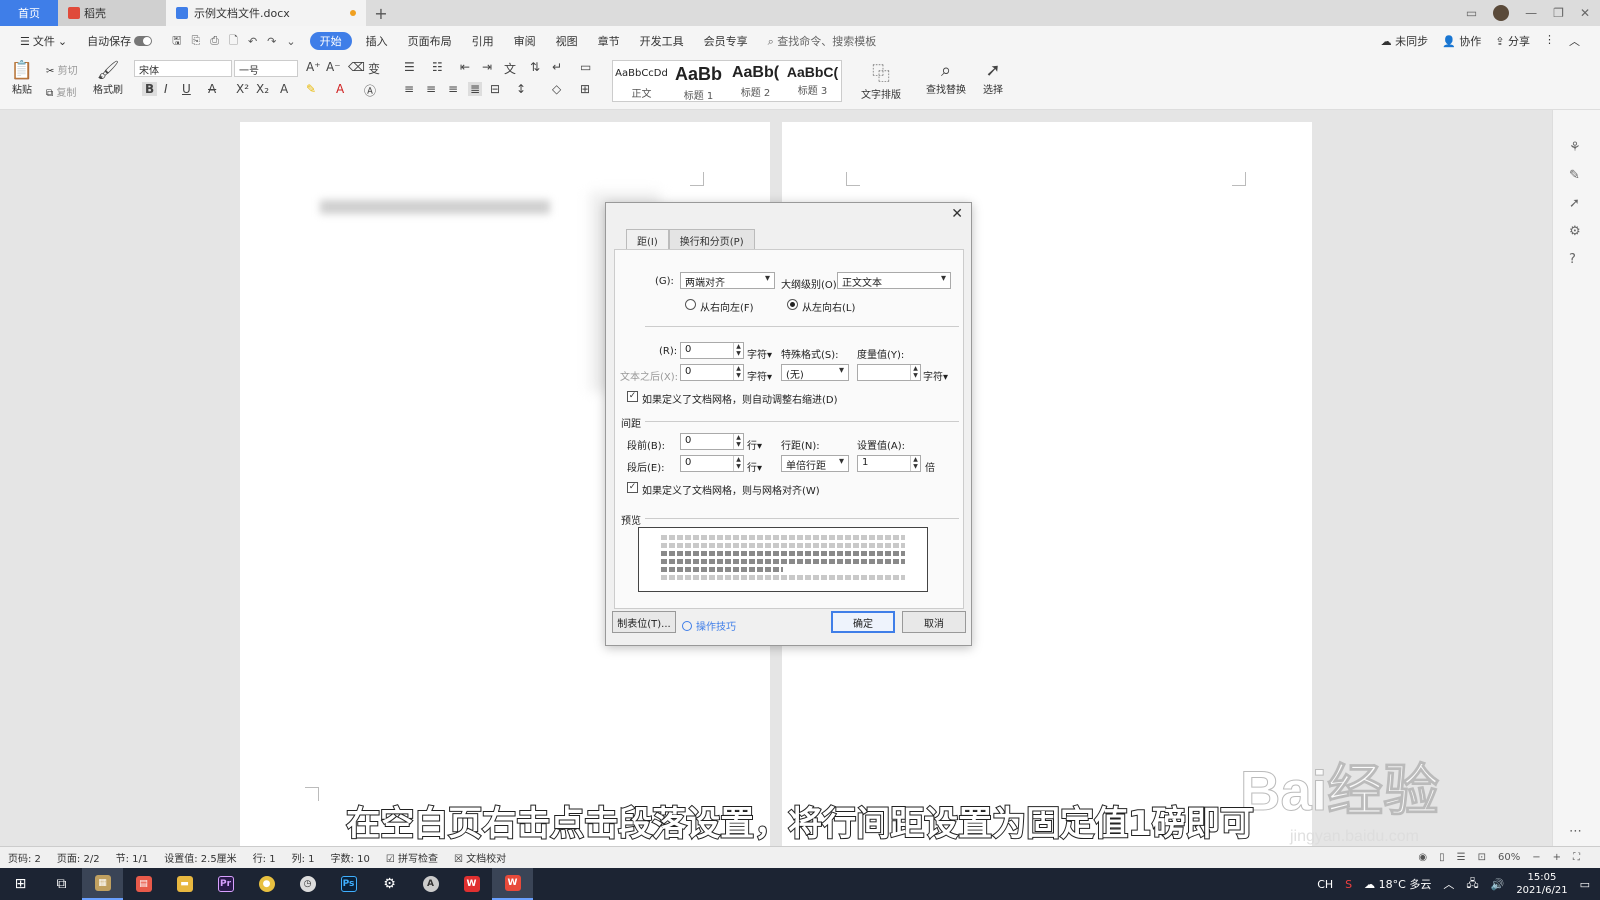 This screenshot has width=1600, height=900. Describe the element at coordinates (726, 41) in the screenshot. I see `menu-member: 会员专享` at that location.